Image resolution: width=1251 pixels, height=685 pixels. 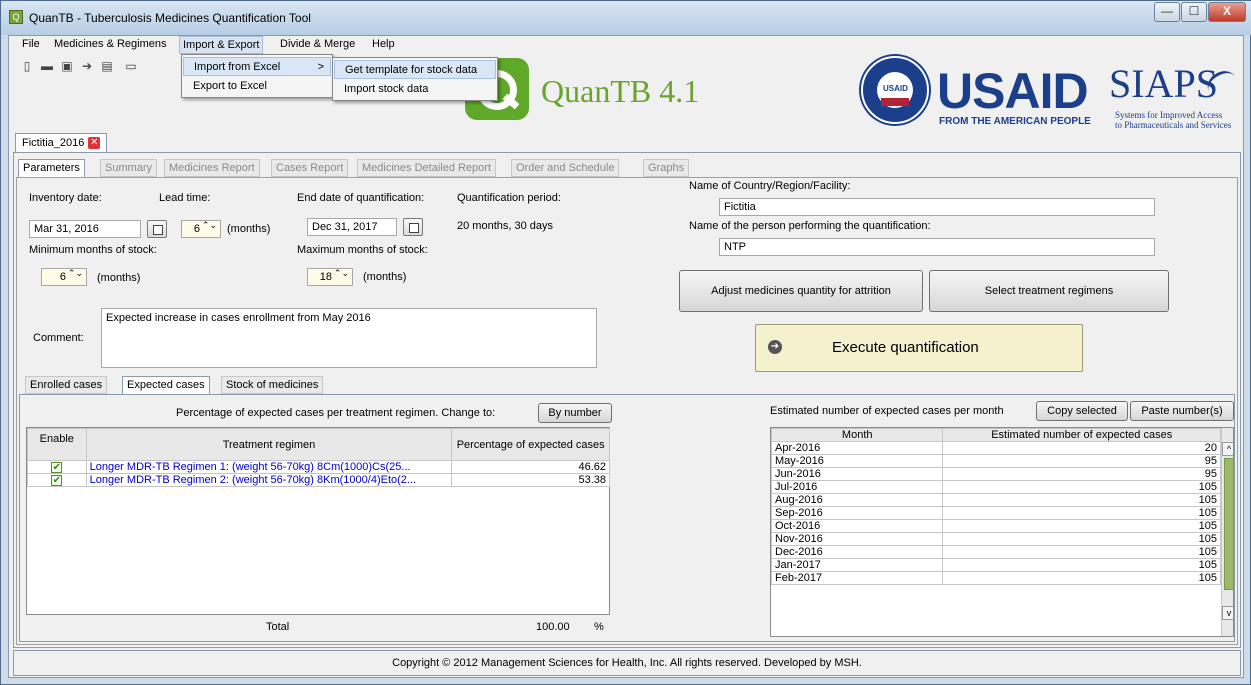 What do you see at coordinates (937, 207) in the screenshot?
I see `country-field: Fictitia` at bounding box center [937, 207].